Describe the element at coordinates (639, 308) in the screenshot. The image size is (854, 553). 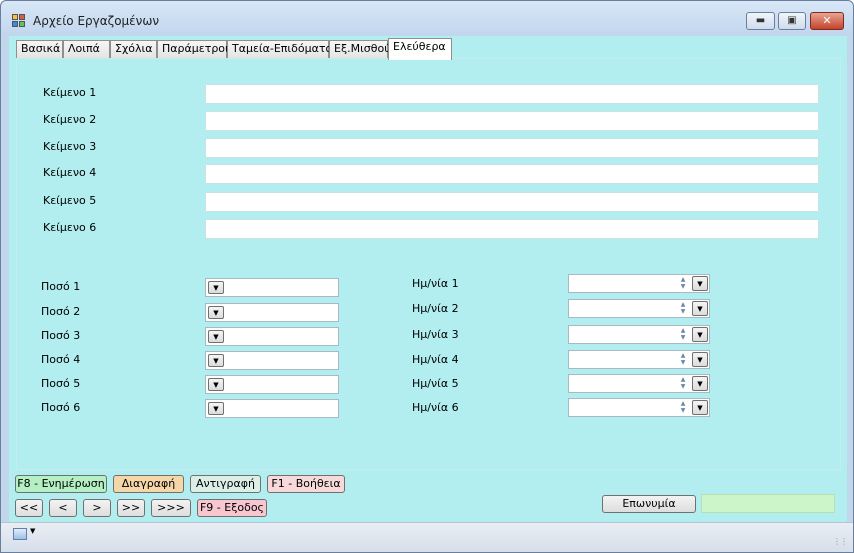
I see `date-2-picker: ▲ ▼ ▼` at that location.